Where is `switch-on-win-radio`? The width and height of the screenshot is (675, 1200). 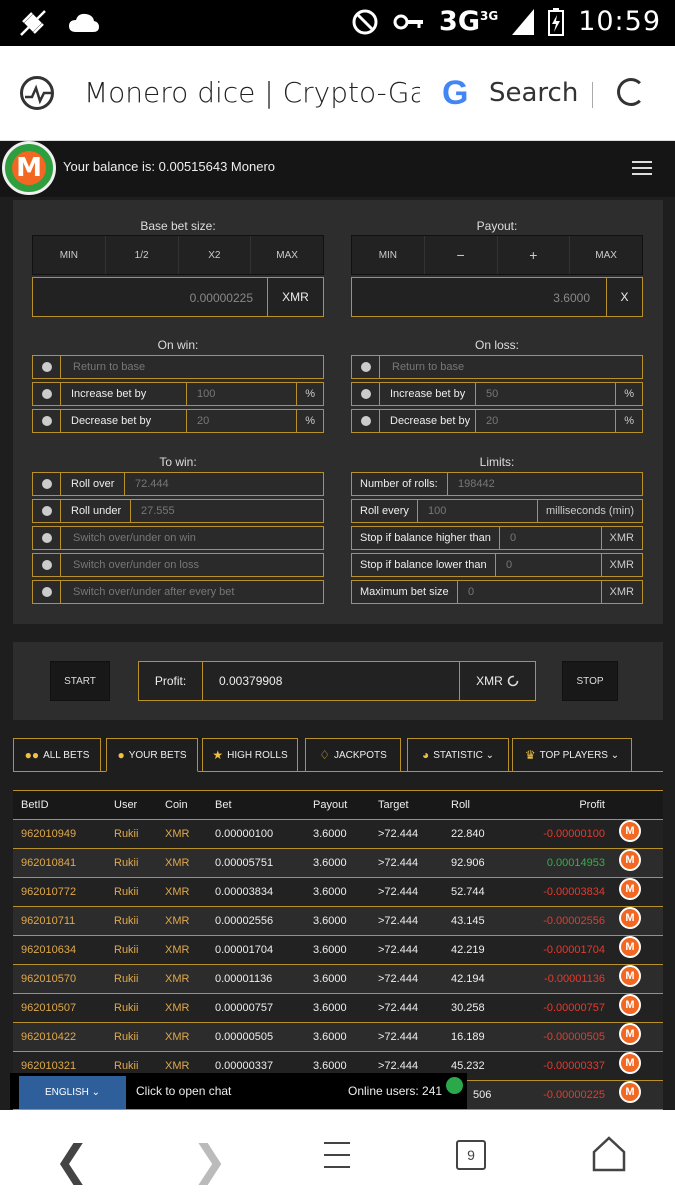 switch-on-win-radio is located at coordinates (47, 538).